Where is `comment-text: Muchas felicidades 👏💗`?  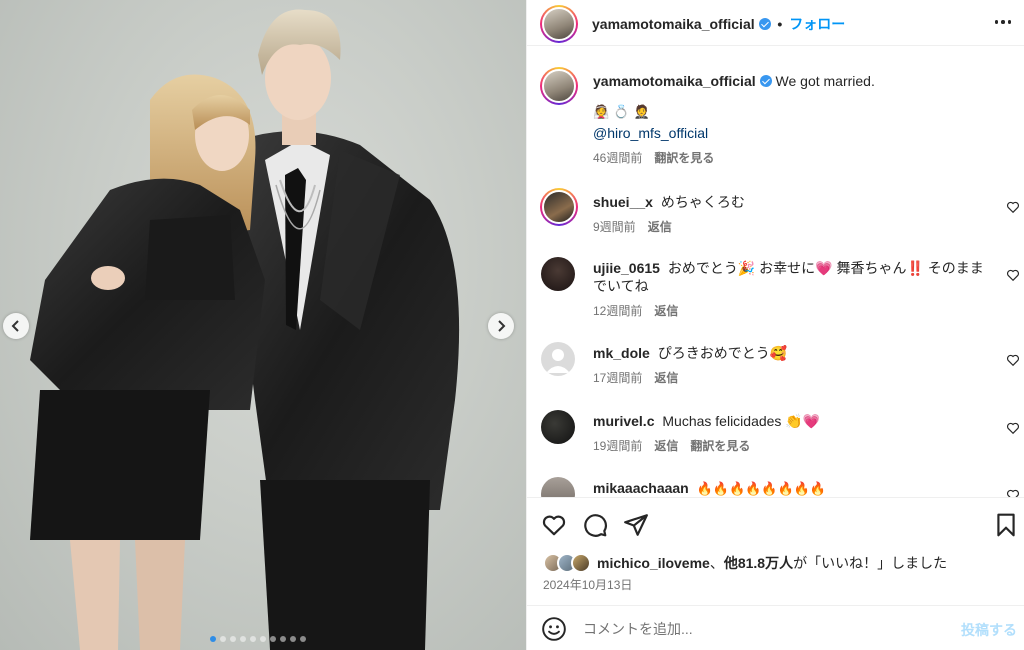
comment-text: Muchas felicidades 👏💗 is located at coordinates (741, 421).